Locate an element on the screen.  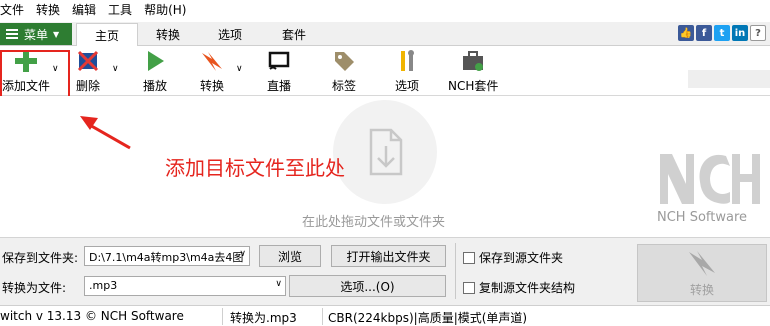
menu-convert: 转换 is located at coordinates (48, 10).